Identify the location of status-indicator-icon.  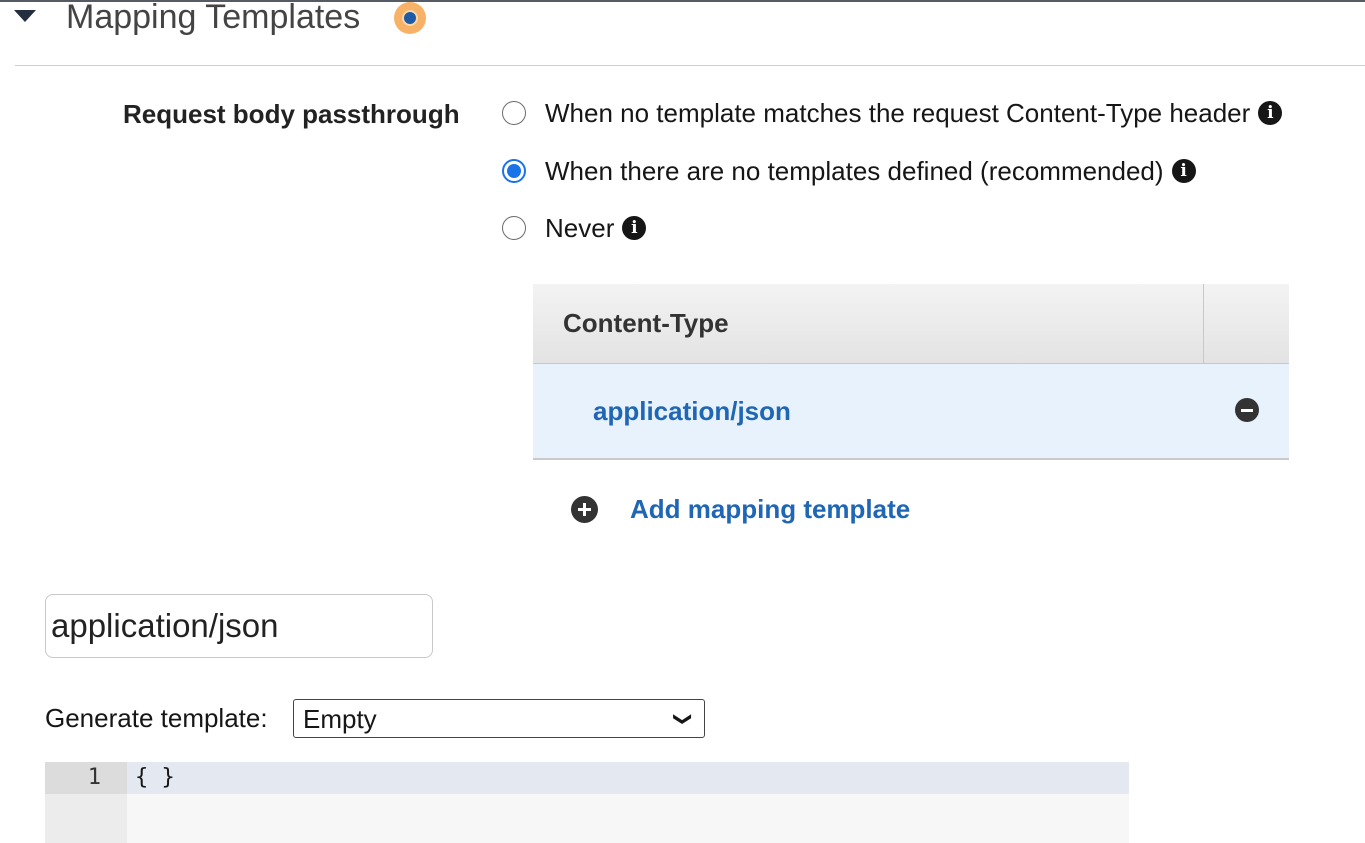
(410, 18).